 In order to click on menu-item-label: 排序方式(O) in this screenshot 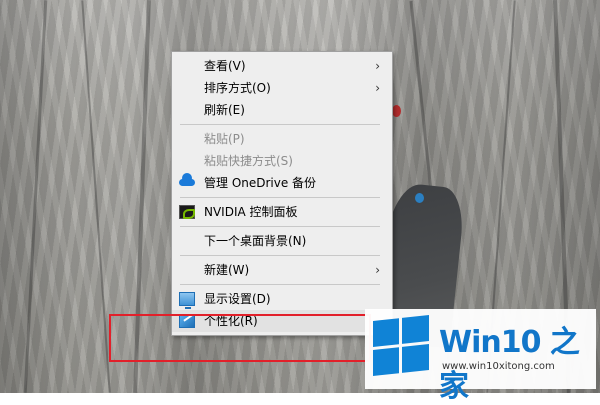, I will do `click(237, 88)`.